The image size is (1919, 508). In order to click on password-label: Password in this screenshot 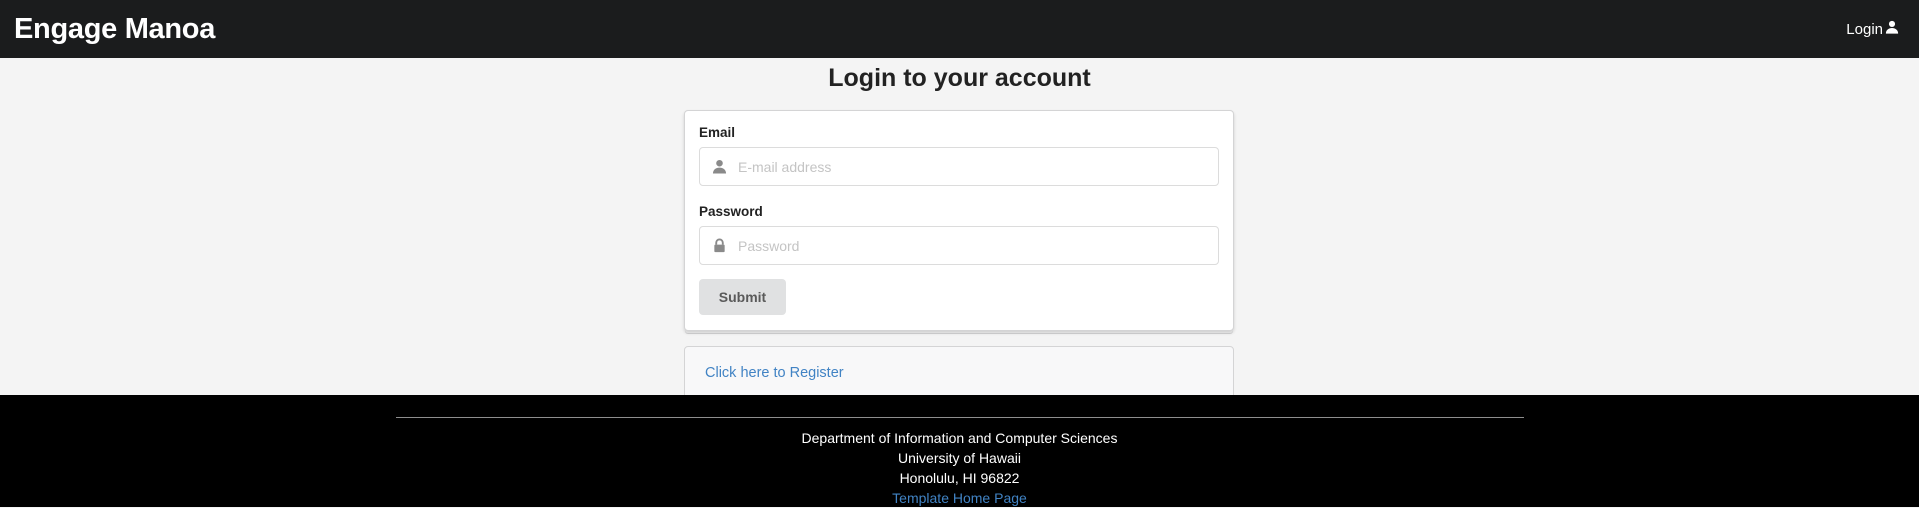, I will do `click(731, 211)`.